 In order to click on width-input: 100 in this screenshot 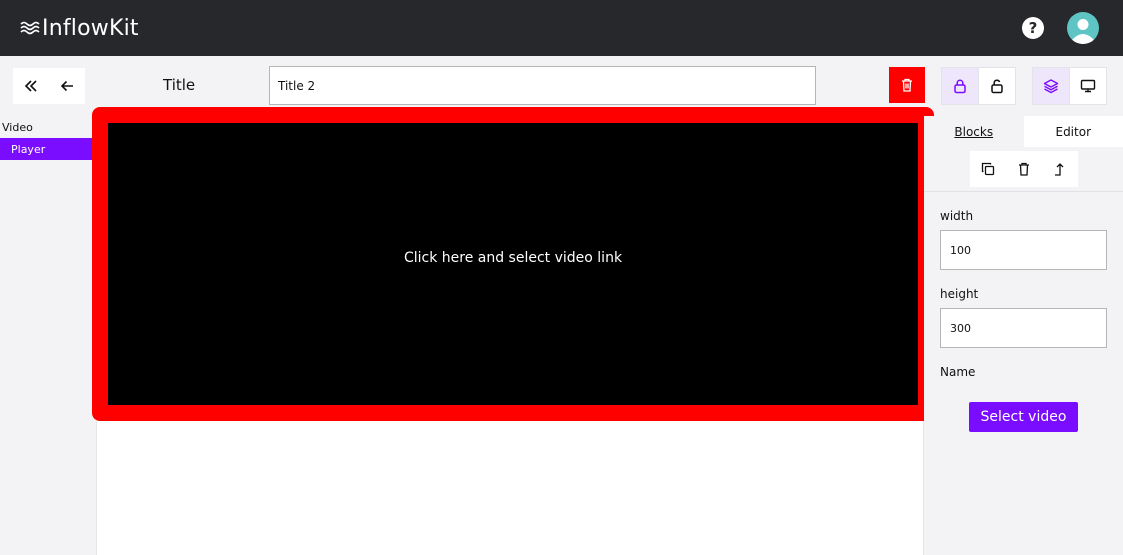, I will do `click(1023, 250)`.